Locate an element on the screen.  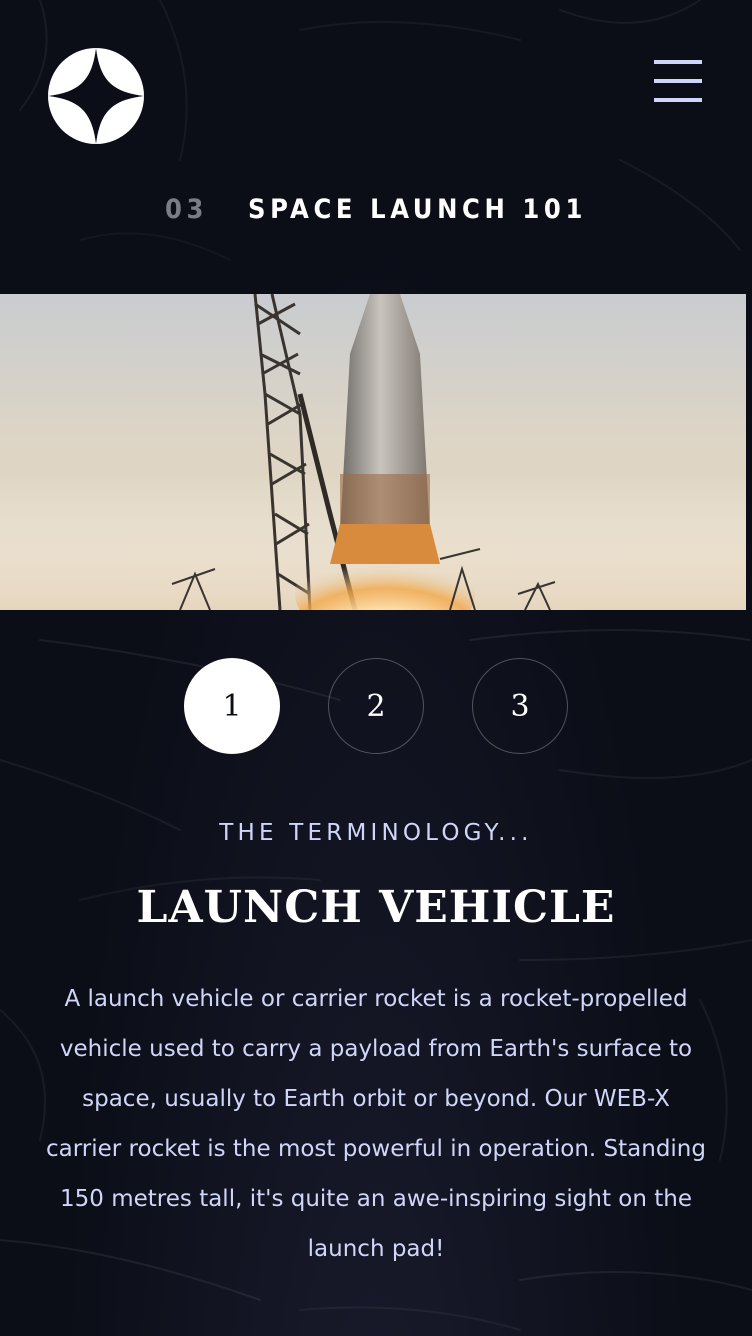
tab-2: 2 is located at coordinates (376, 706).